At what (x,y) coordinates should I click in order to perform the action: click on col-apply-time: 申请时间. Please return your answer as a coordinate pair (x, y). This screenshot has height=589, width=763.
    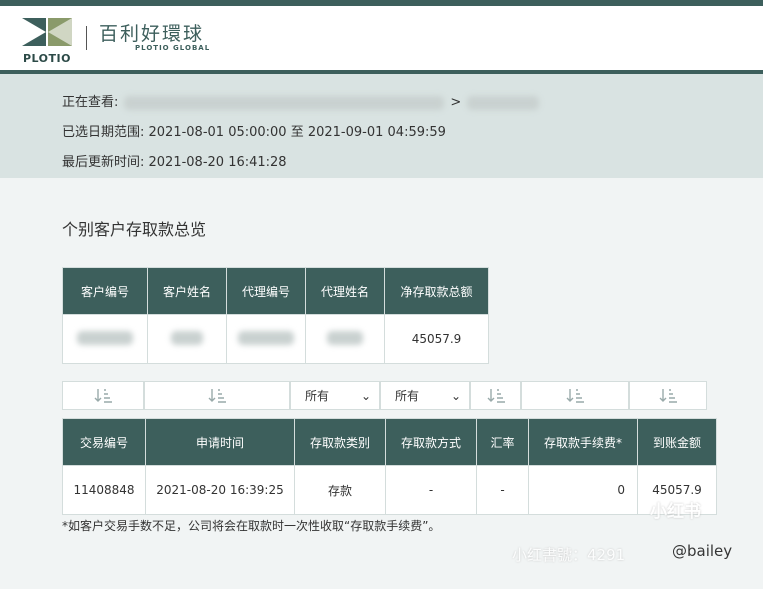
    Looking at the image, I should click on (220, 442).